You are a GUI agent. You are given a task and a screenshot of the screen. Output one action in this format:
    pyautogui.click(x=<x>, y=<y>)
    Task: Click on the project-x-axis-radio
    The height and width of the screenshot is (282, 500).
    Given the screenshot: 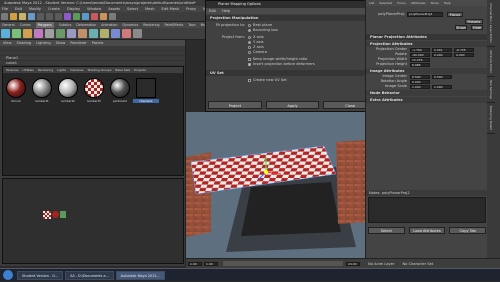 What is the action you would take?
    pyautogui.click(x=249, y=37)
    